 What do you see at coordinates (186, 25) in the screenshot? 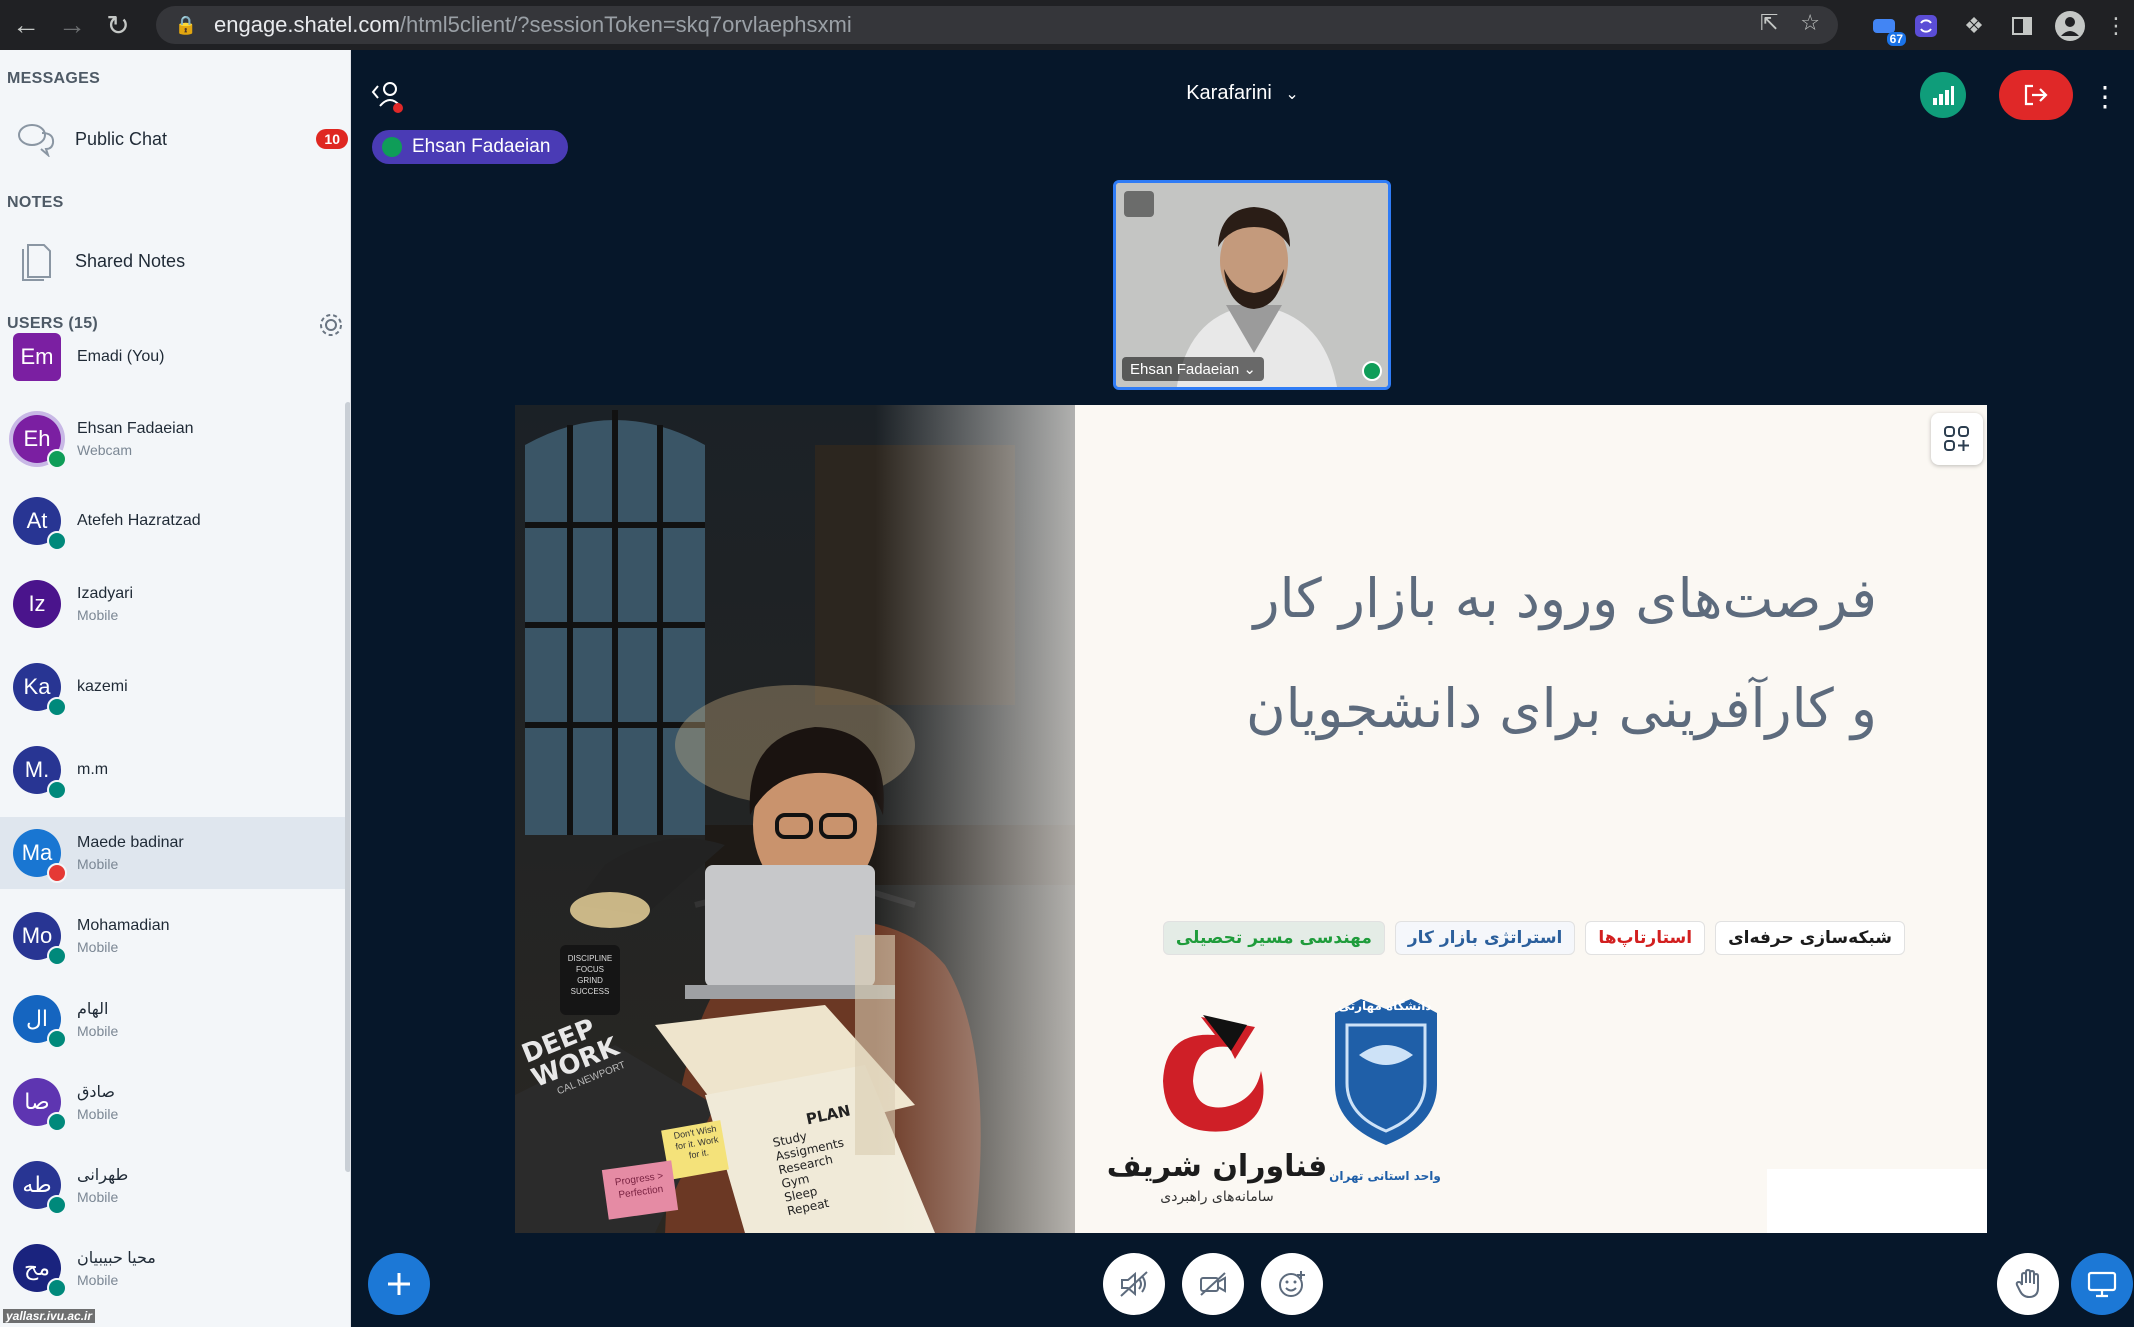
I see `lock-icon: 🔒` at bounding box center [186, 25].